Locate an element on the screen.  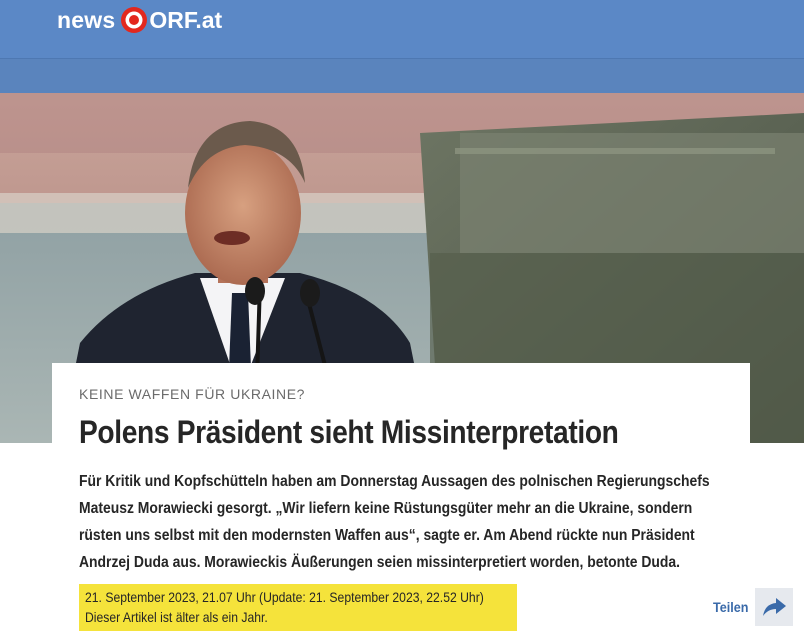
article-age-notice: Dieser Artikel ist älter als ein Jahr. is located at coordinates (176, 617).